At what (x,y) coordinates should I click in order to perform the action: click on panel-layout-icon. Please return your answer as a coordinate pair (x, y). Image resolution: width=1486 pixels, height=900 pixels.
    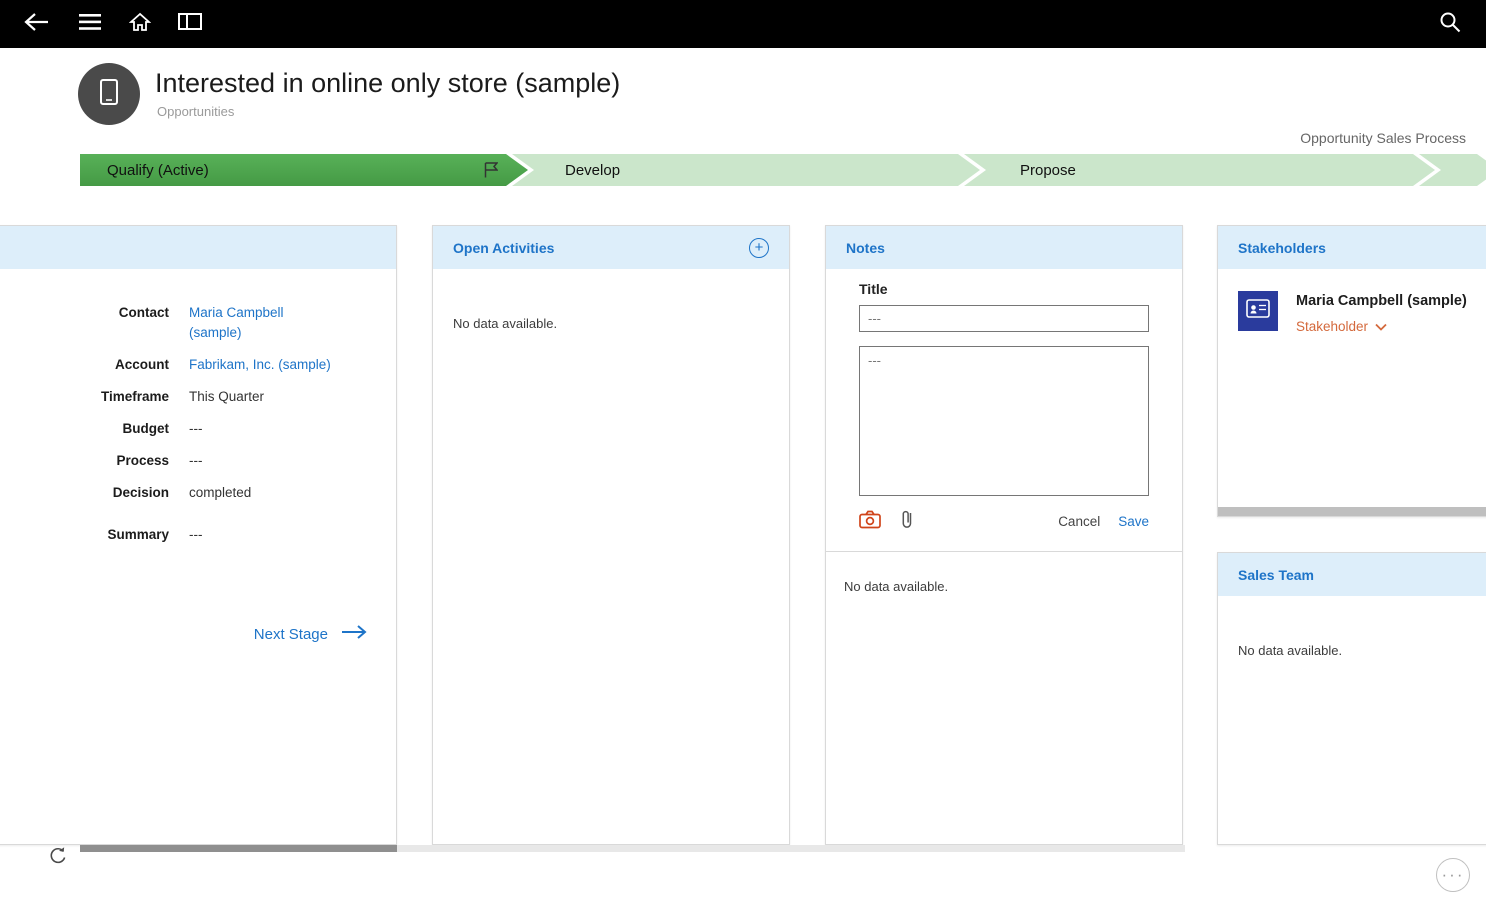
    Looking at the image, I should click on (190, 24).